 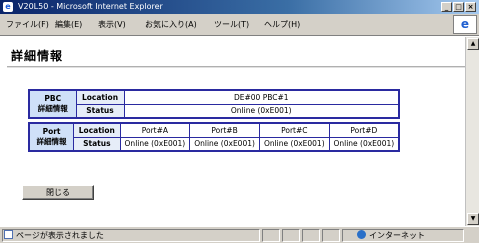 What do you see at coordinates (231, 25) in the screenshot?
I see `menu-tools: ツール(T)` at bounding box center [231, 25].